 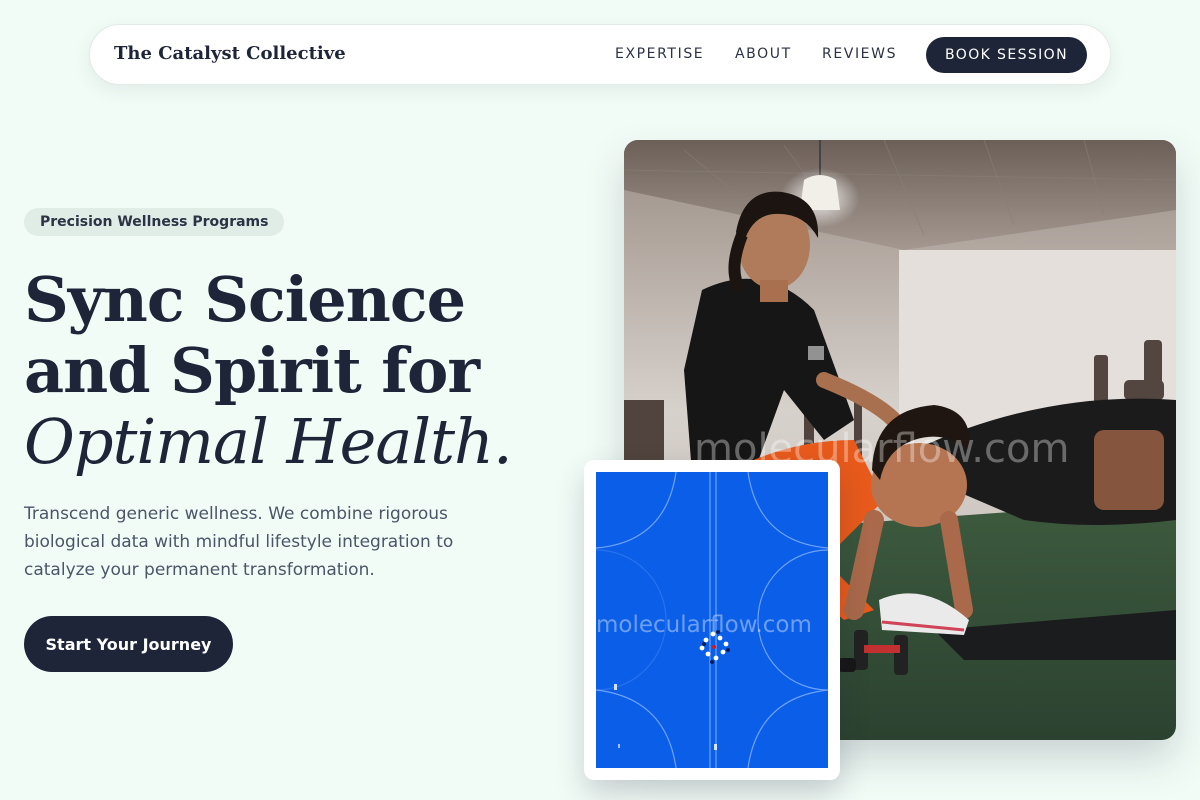 I want to click on court-photo-card: molecularflow.com, so click(x=712, y=620).